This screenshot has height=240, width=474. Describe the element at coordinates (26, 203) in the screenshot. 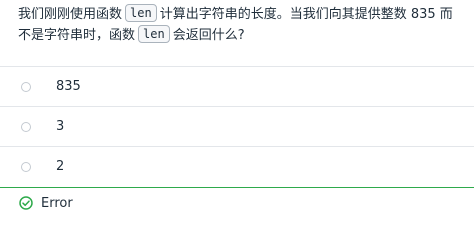

I see `check-circle-icon` at that location.